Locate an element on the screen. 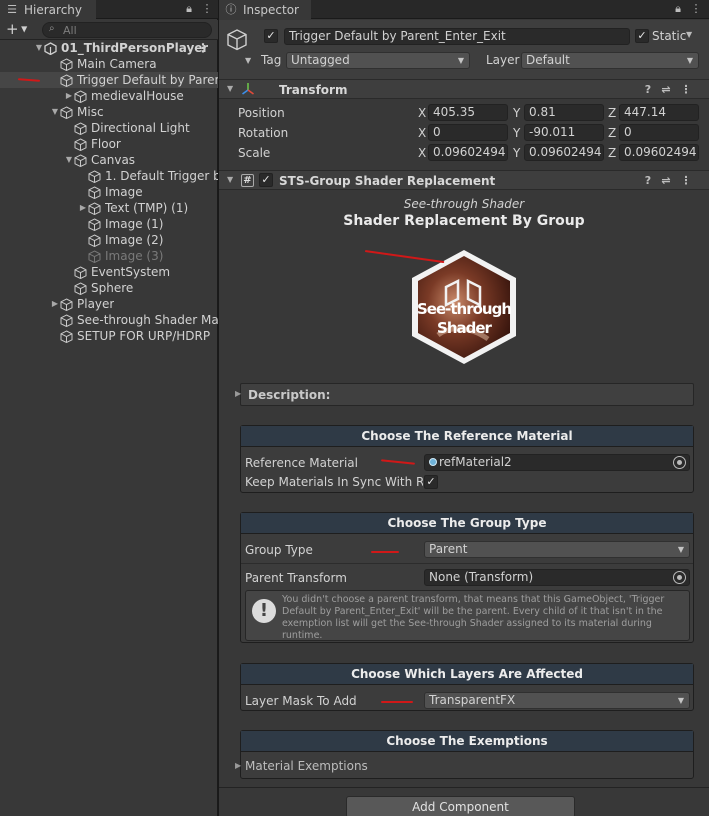 The width and height of the screenshot is (709, 816). keep-sync-checkbox: ✓ is located at coordinates (431, 482).